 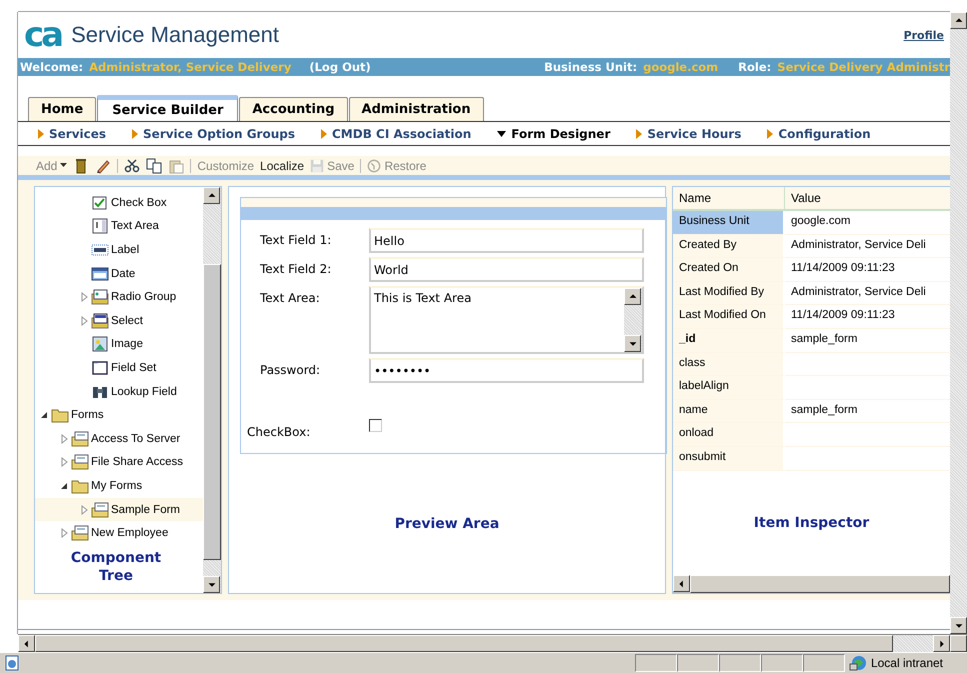 What do you see at coordinates (729, 458) in the screenshot?
I see `property-name-cell: onsubmit` at bounding box center [729, 458].